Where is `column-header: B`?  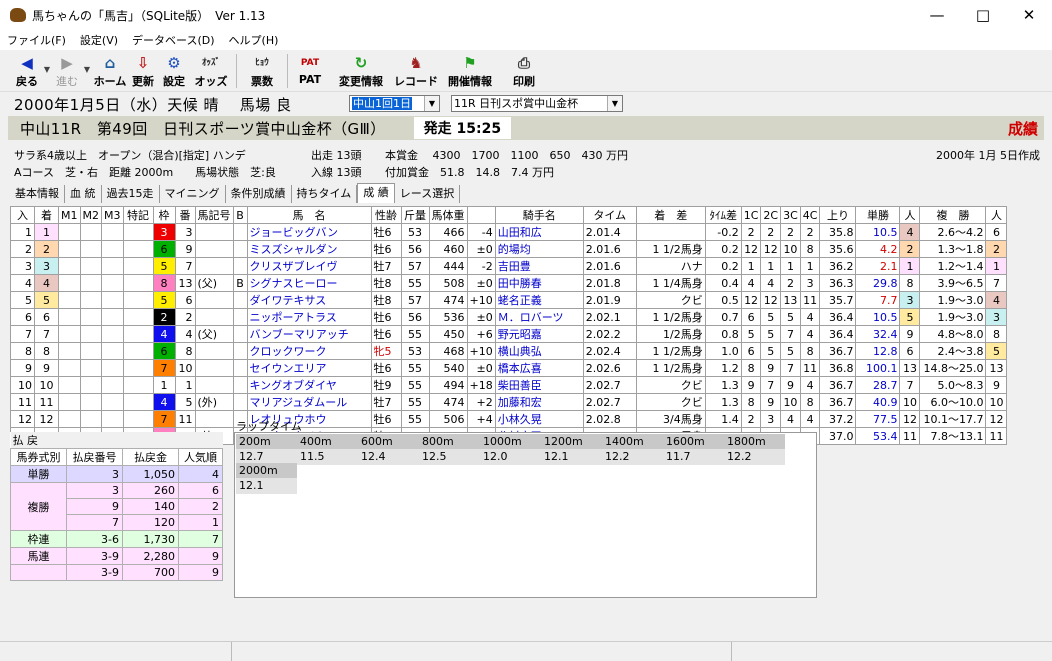 column-header: B is located at coordinates (240, 215).